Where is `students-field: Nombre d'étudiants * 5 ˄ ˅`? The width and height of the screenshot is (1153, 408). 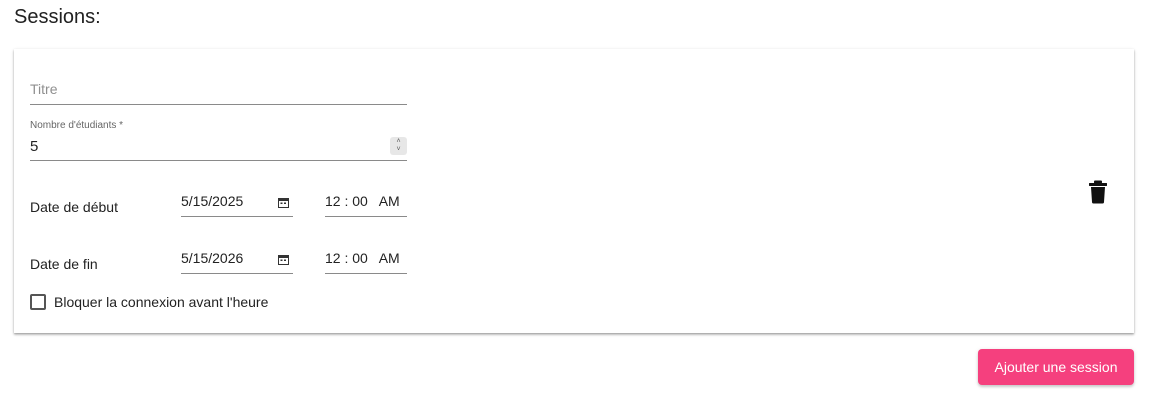 students-field: Nombre d'étudiants * 5 ˄ ˅ is located at coordinates (218, 140).